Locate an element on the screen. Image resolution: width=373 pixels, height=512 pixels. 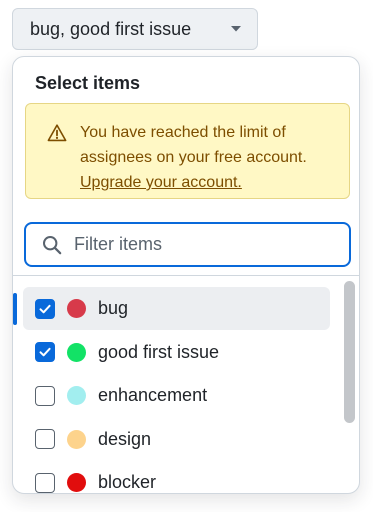
list-item: design is located at coordinates (176, 439).